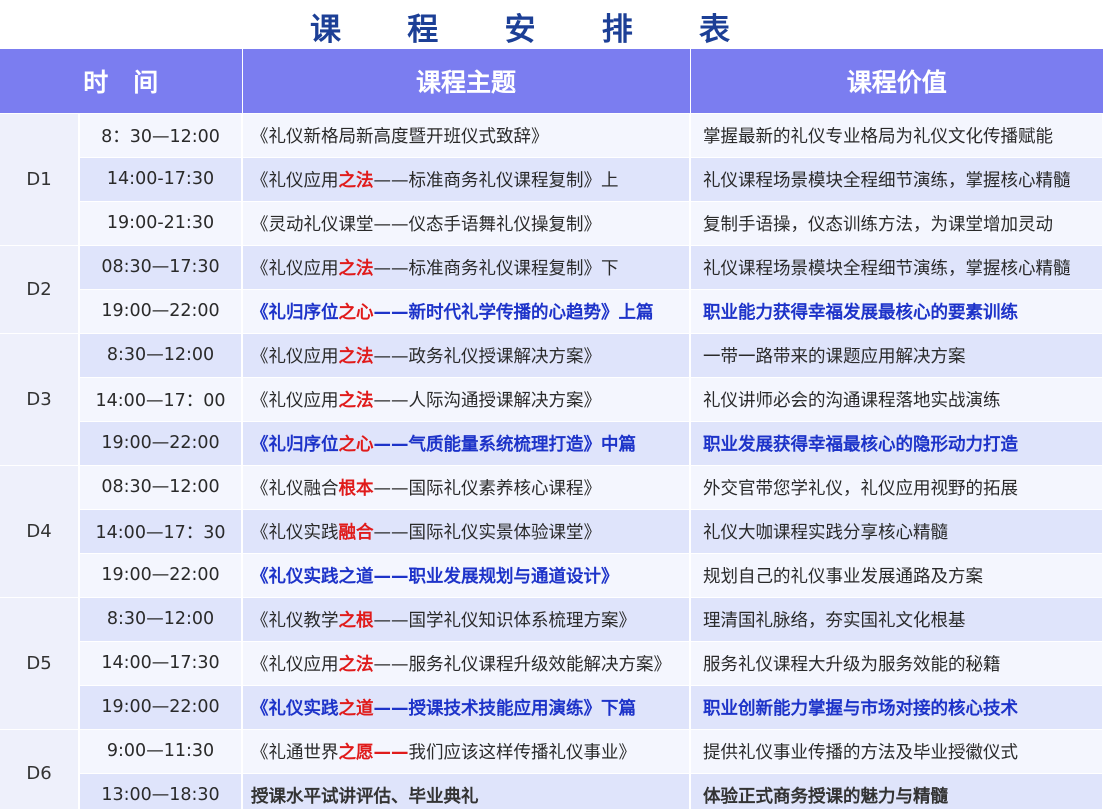 The width and height of the screenshot is (1103, 809). I want to click on topic-text-tail: ——标准商务礼仪课程复制》上, so click(496, 180).